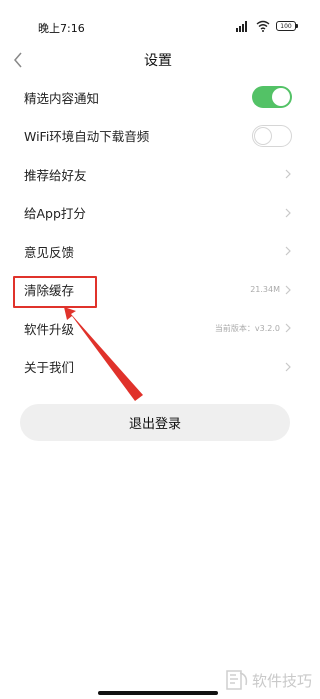  Describe the element at coordinates (55, 214) in the screenshot. I see `setting-label: 给App打分` at that location.